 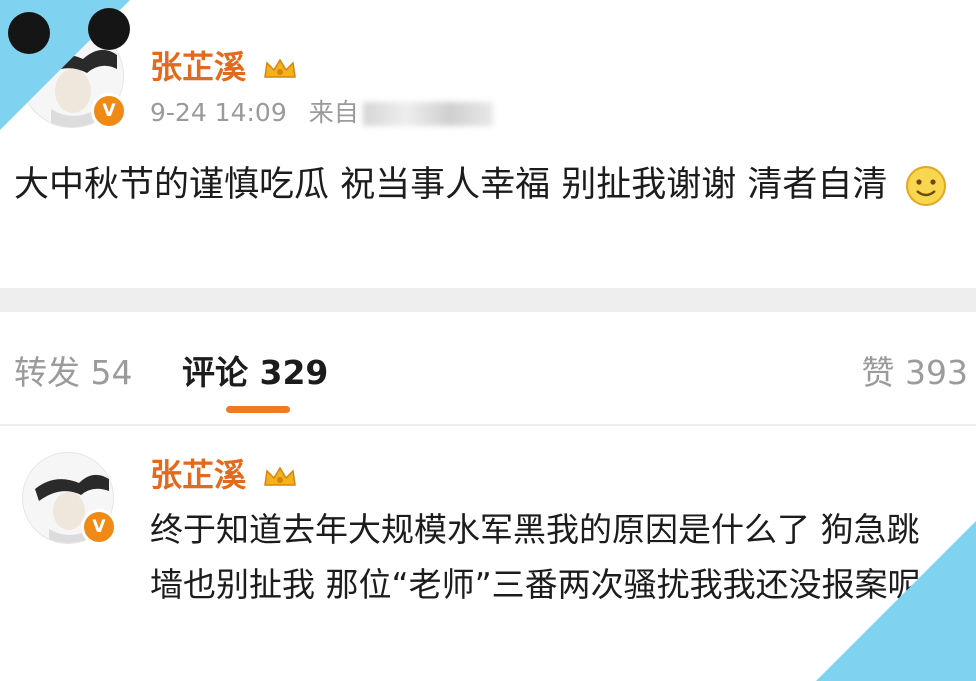 I want to click on verified-badge-icon: V, so click(x=99, y=527).